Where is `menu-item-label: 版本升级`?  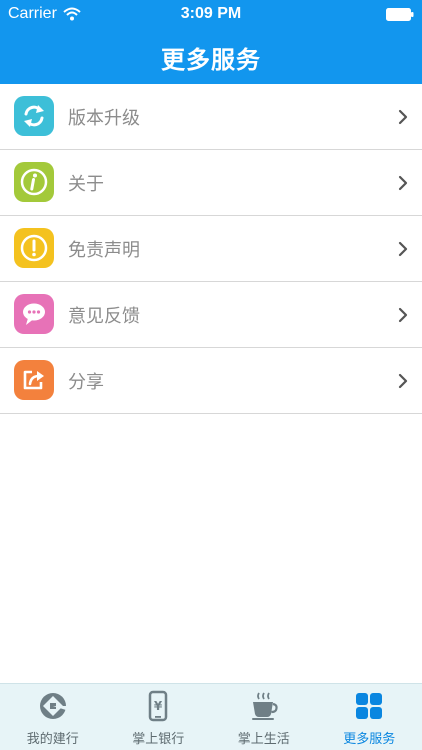
menu-item-label: 版本升级 is located at coordinates (104, 118).